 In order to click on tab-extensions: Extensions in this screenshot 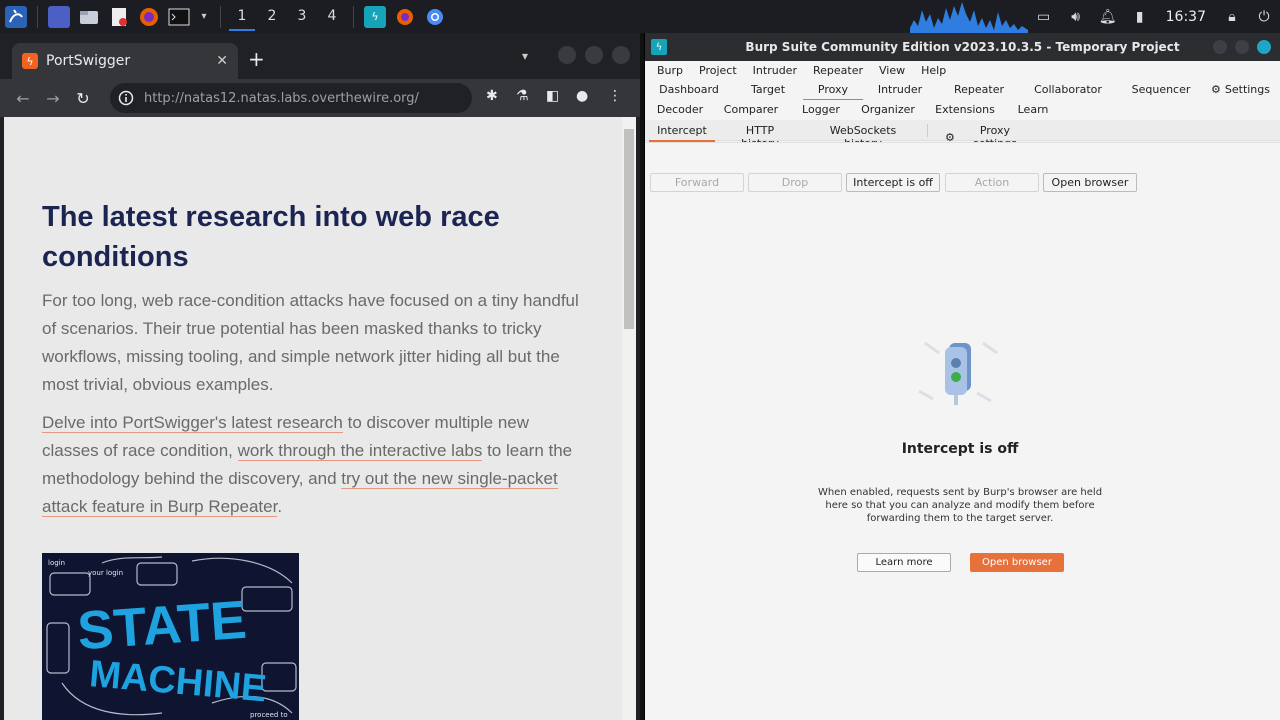, I will do `click(965, 109)`.